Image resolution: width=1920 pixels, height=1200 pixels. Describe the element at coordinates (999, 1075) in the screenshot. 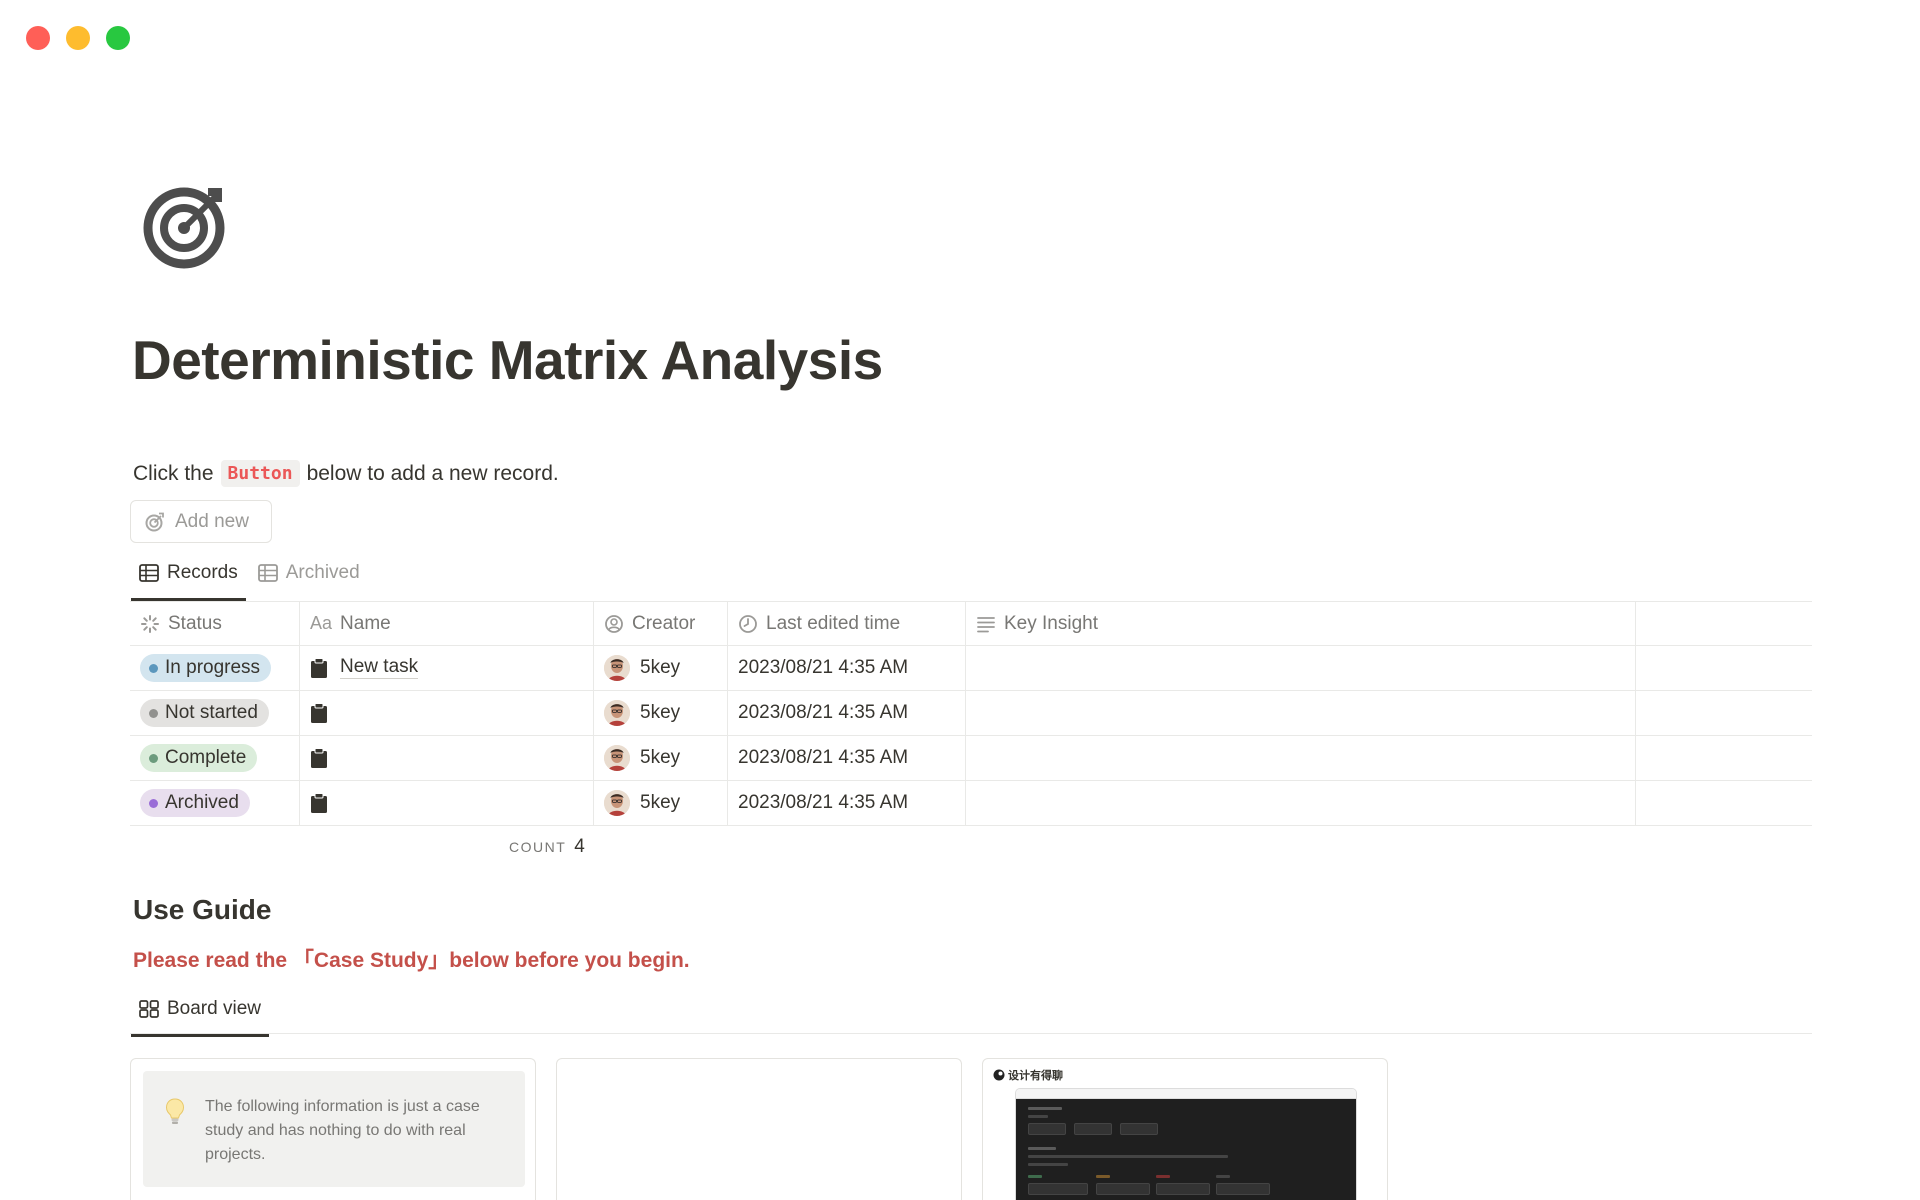

I see `brand-logo-icon` at that location.